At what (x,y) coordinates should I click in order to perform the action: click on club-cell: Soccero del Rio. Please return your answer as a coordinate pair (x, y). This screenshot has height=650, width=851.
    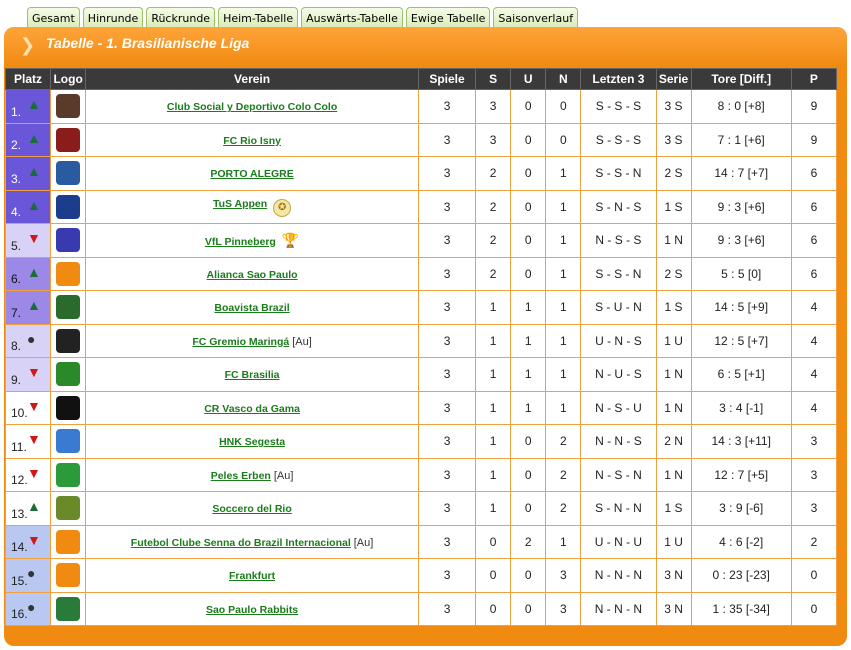
    Looking at the image, I should click on (252, 508).